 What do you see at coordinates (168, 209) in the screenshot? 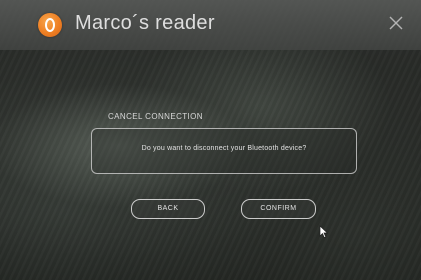
I see `back-button: BACK` at bounding box center [168, 209].